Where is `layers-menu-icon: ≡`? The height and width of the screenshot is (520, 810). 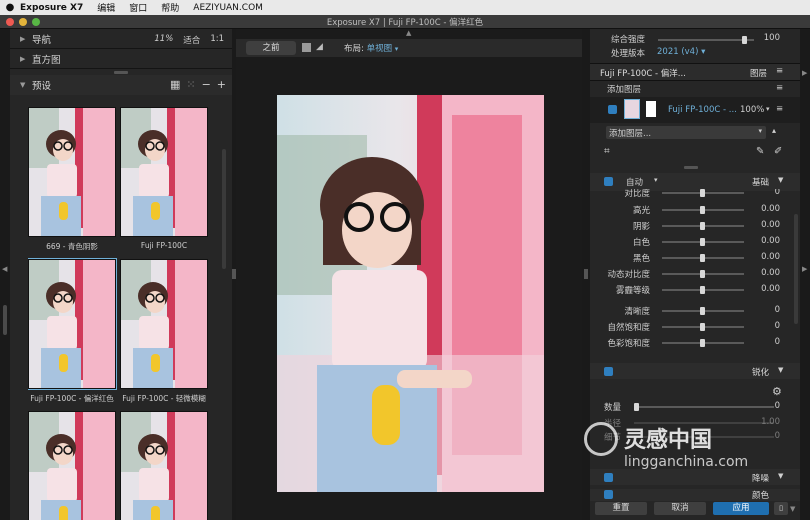 layers-menu-icon: ≡ is located at coordinates (779, 71).